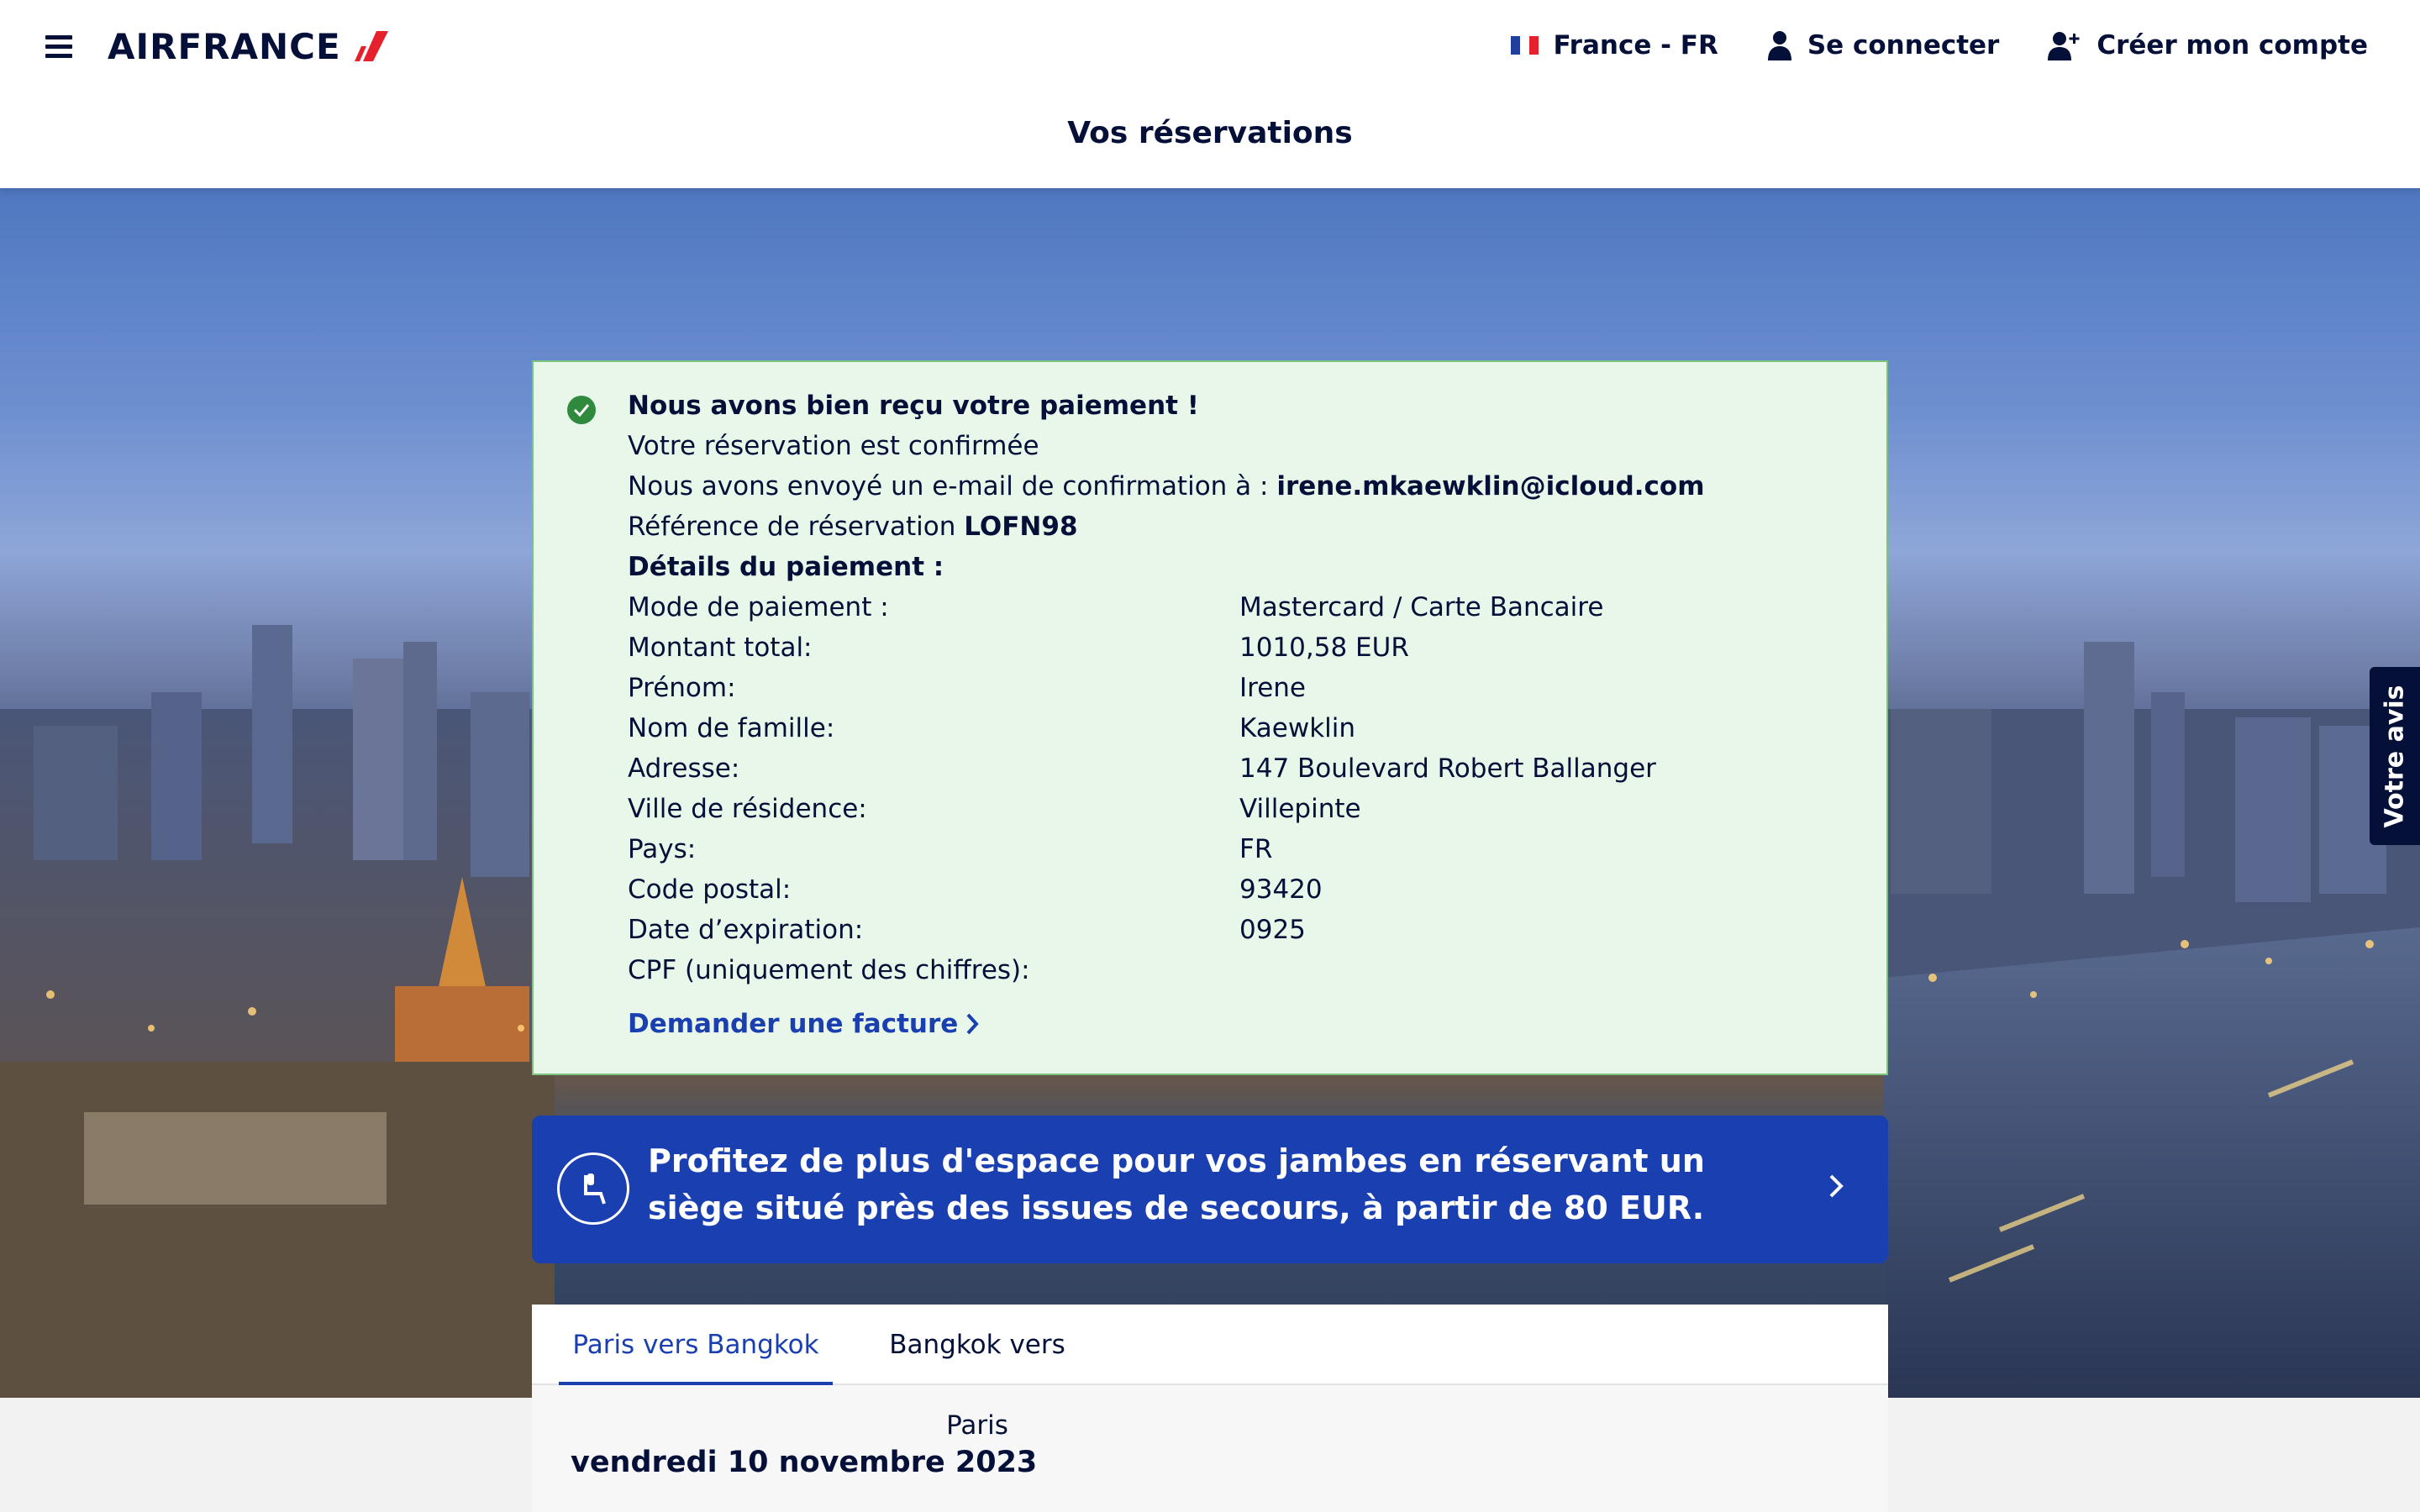 The width and height of the screenshot is (2420, 1512). I want to click on add-user-icon, so click(2064, 46).